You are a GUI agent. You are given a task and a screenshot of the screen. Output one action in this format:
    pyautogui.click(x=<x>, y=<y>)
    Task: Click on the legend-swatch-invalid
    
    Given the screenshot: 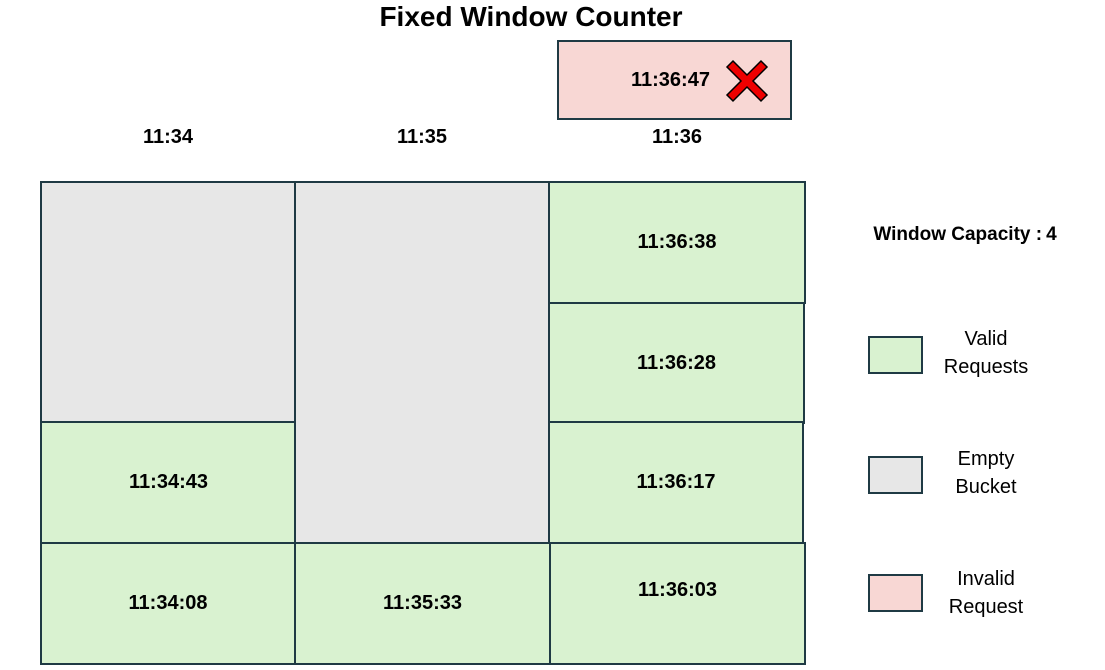 What is the action you would take?
    pyautogui.click(x=895, y=593)
    